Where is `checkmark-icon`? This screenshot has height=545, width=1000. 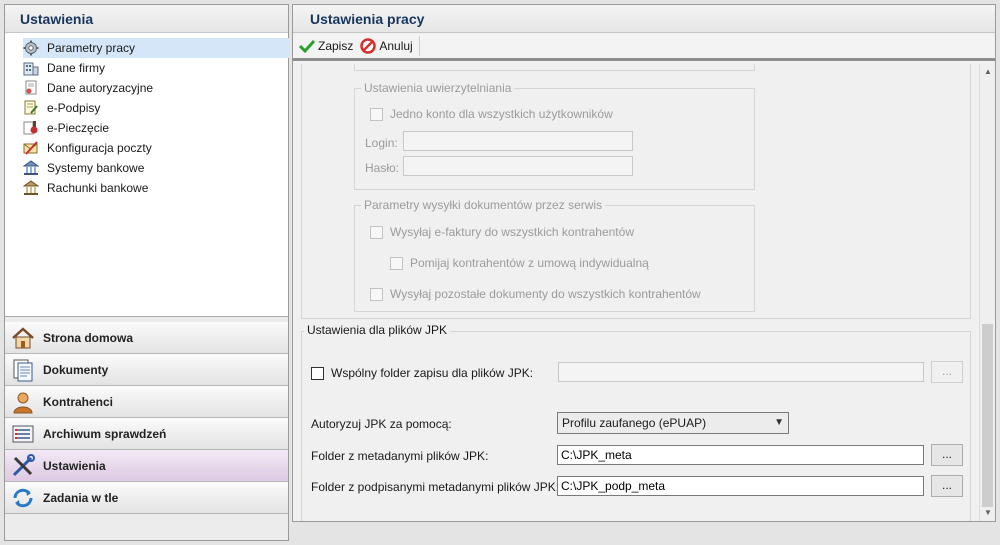 checkmark-icon is located at coordinates (307, 46).